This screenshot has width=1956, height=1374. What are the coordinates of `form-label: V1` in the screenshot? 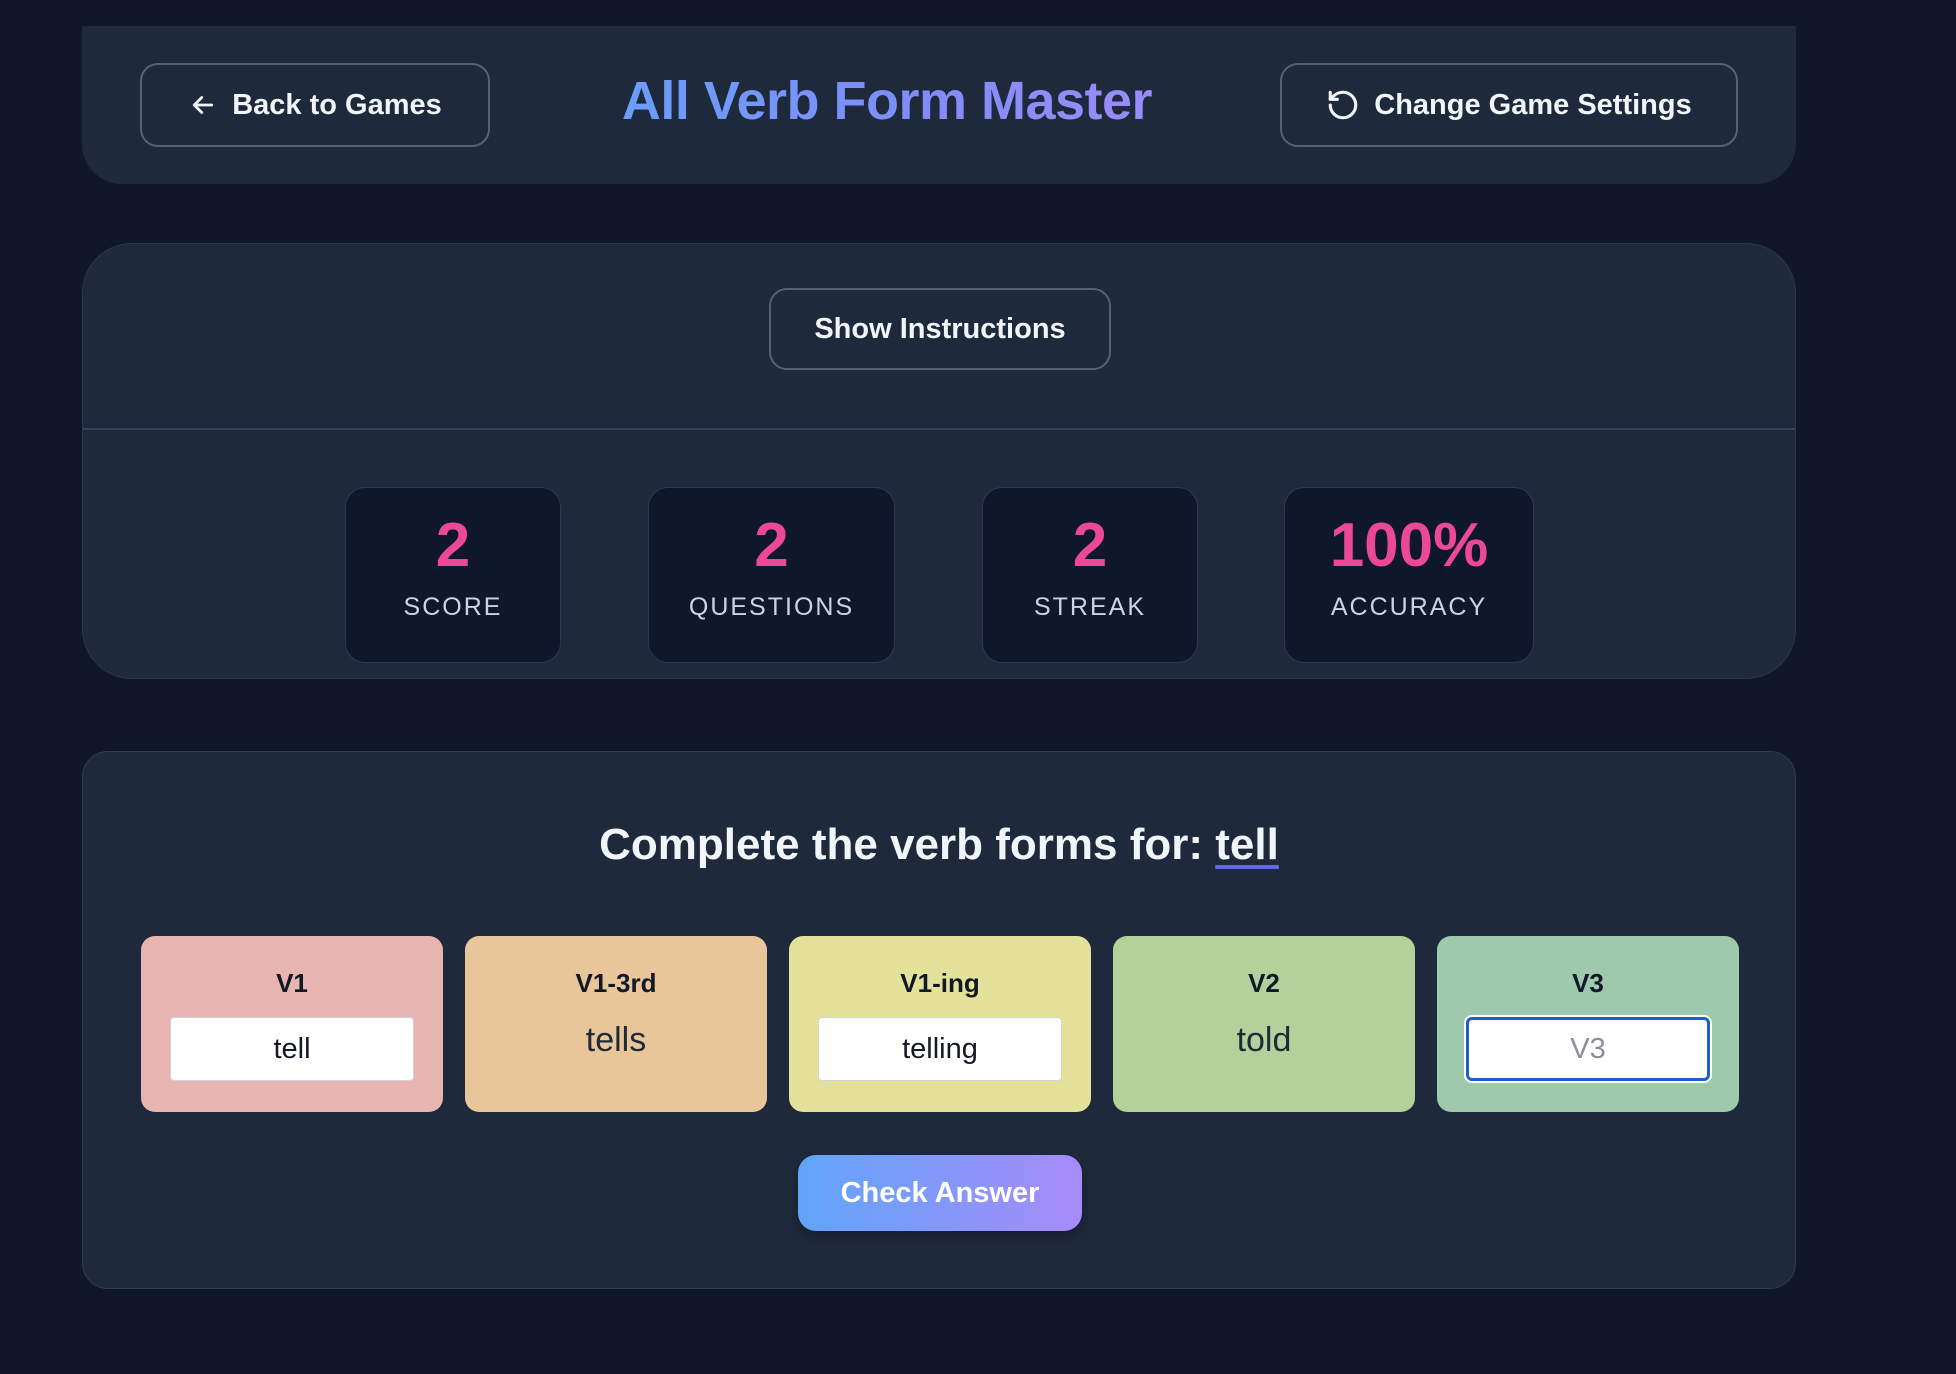 It's located at (292, 983).